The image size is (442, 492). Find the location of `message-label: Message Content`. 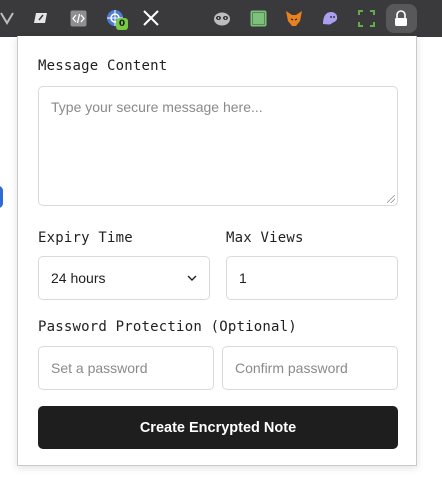

message-label: Message Content is located at coordinates (103, 66).